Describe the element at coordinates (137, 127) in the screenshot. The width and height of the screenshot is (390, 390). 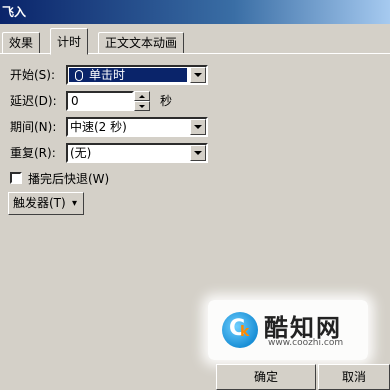
I see `period-select: 中速(2 秒)` at that location.